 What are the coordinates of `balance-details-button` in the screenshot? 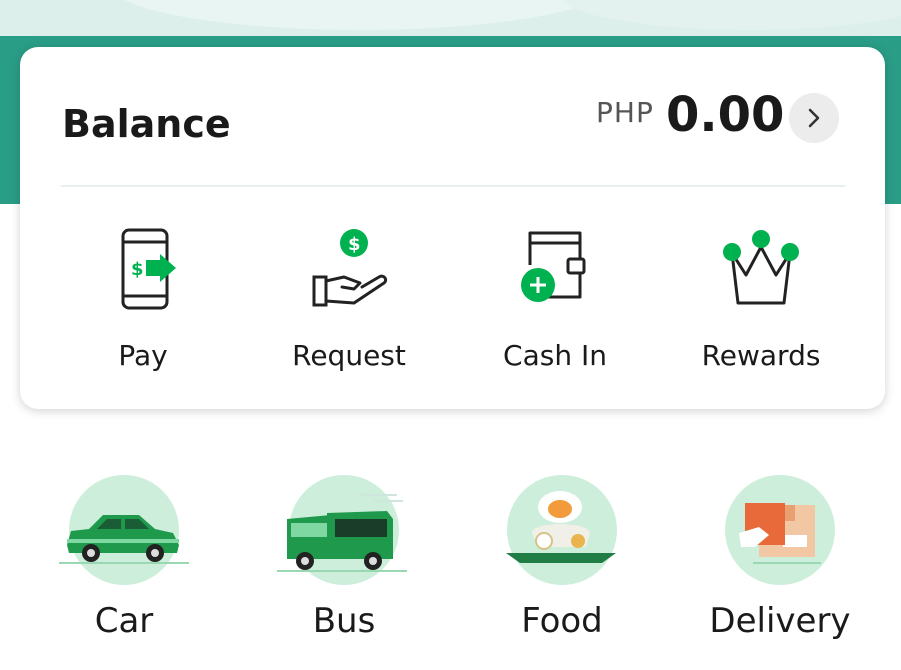 It's located at (814, 118).